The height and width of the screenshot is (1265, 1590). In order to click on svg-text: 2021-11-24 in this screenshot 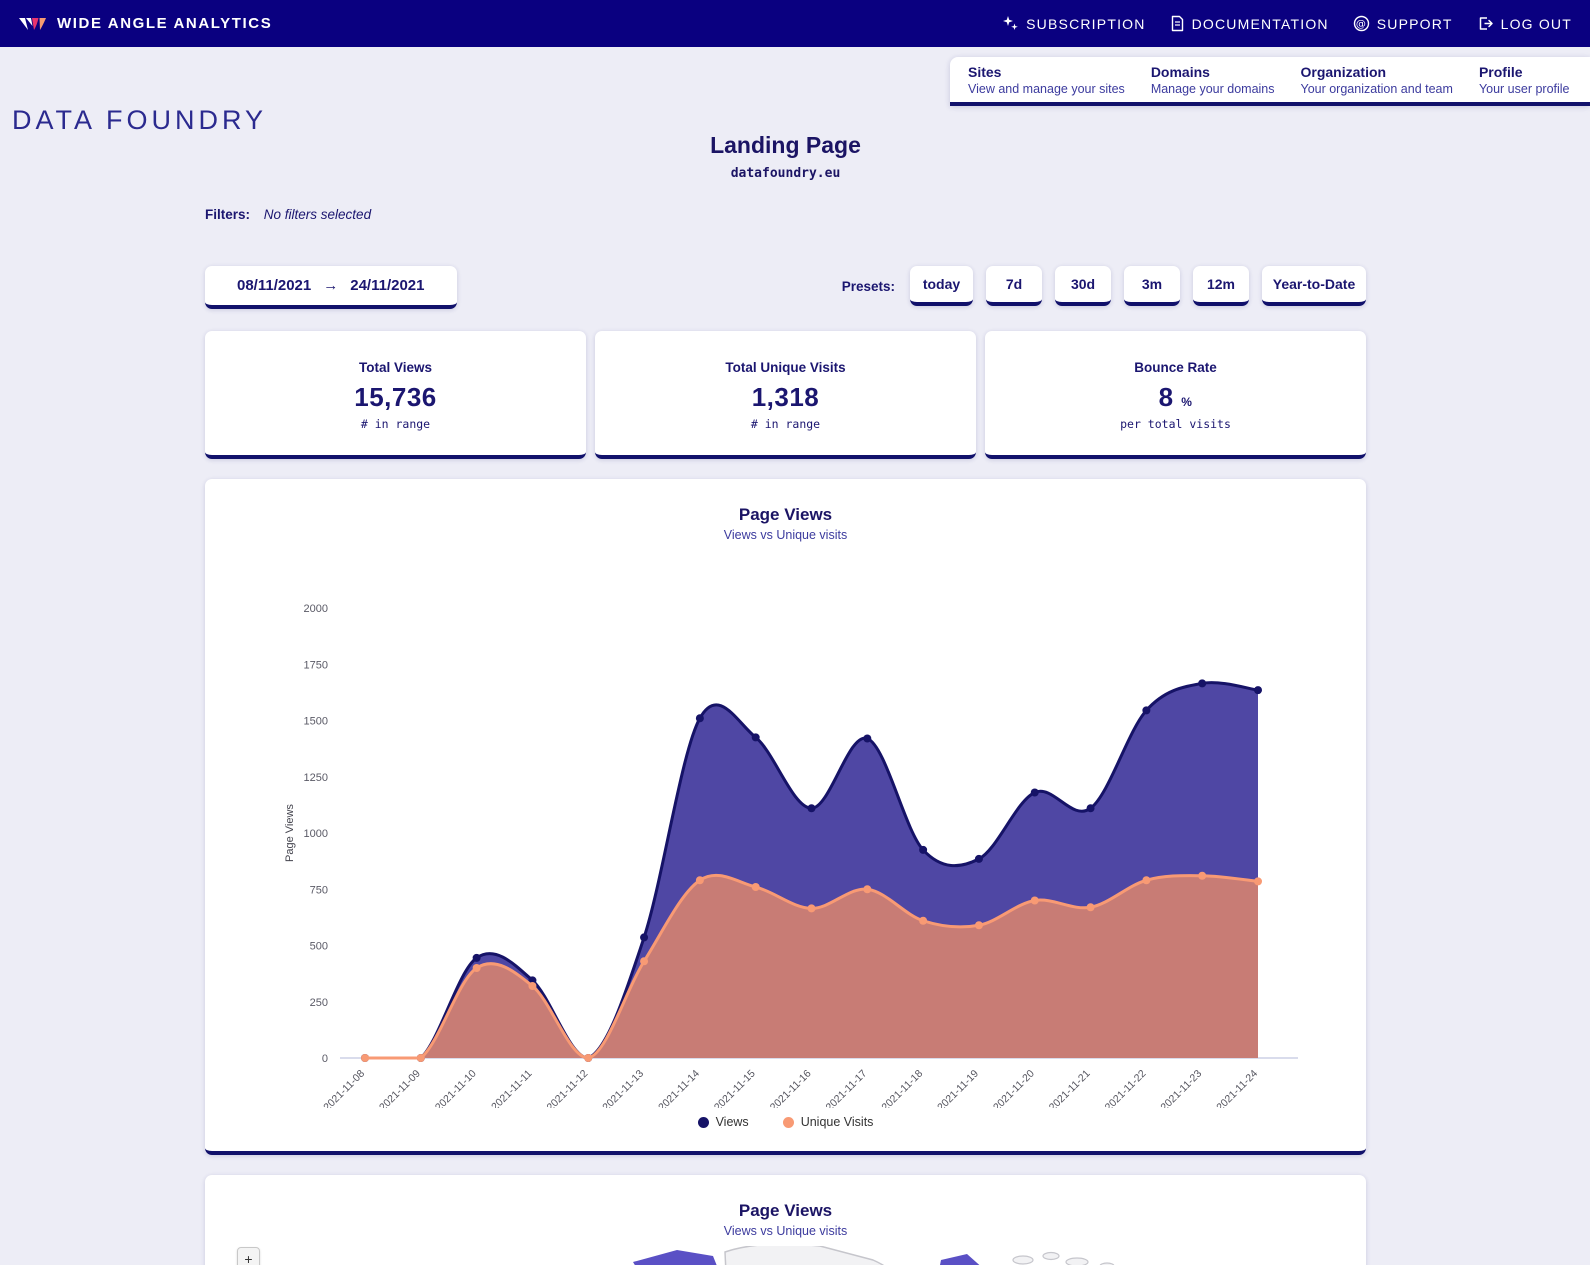, I will do `click(1237, 1088)`.